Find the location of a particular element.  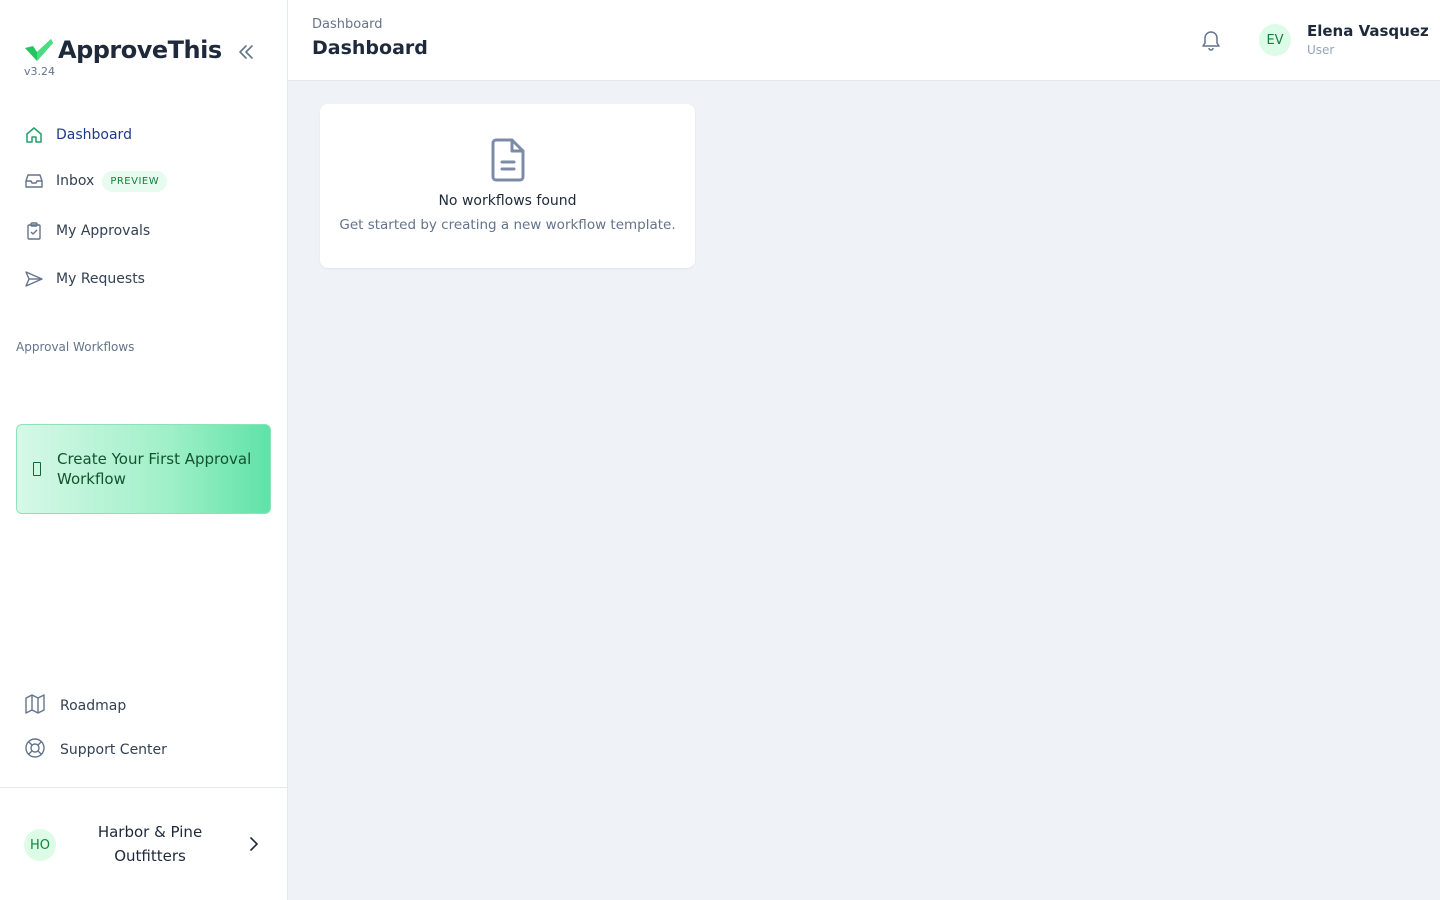

home-icon is located at coordinates (34, 135).